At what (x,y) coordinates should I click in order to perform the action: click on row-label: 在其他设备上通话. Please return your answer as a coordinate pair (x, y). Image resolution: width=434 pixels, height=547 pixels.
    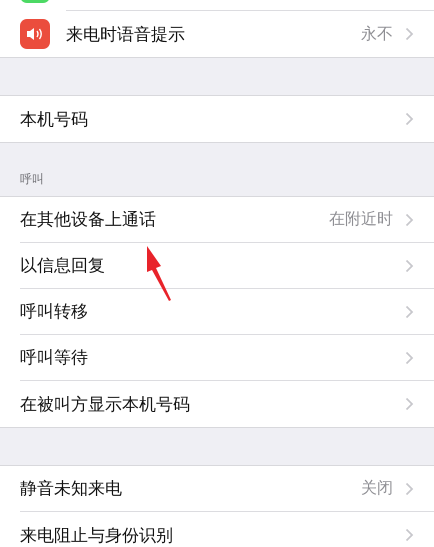
    Looking at the image, I should click on (88, 220).